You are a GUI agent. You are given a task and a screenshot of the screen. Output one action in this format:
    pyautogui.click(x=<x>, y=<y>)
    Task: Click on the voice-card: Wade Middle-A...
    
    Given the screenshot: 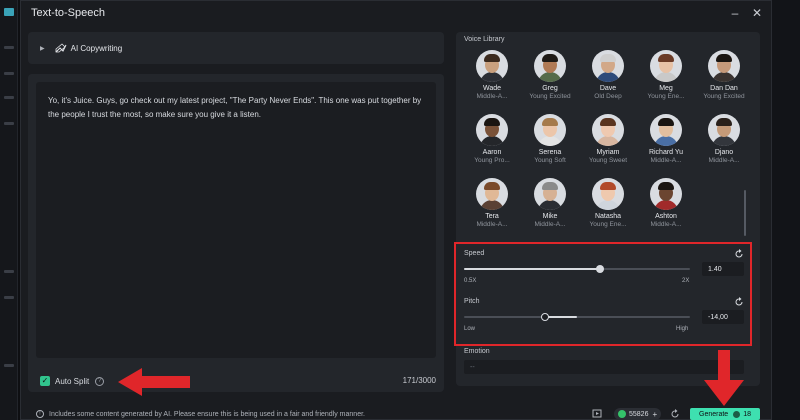 What is the action you would take?
    pyautogui.click(x=492, y=75)
    